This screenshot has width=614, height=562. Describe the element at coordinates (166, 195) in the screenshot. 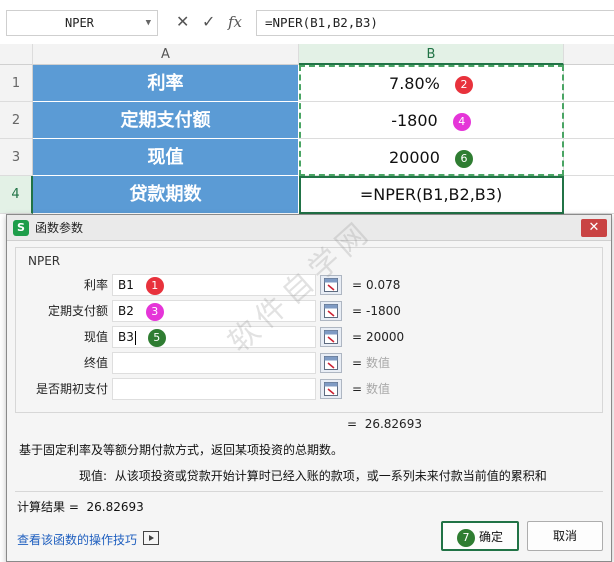

I see `cell-a4: 贷款期数` at that location.